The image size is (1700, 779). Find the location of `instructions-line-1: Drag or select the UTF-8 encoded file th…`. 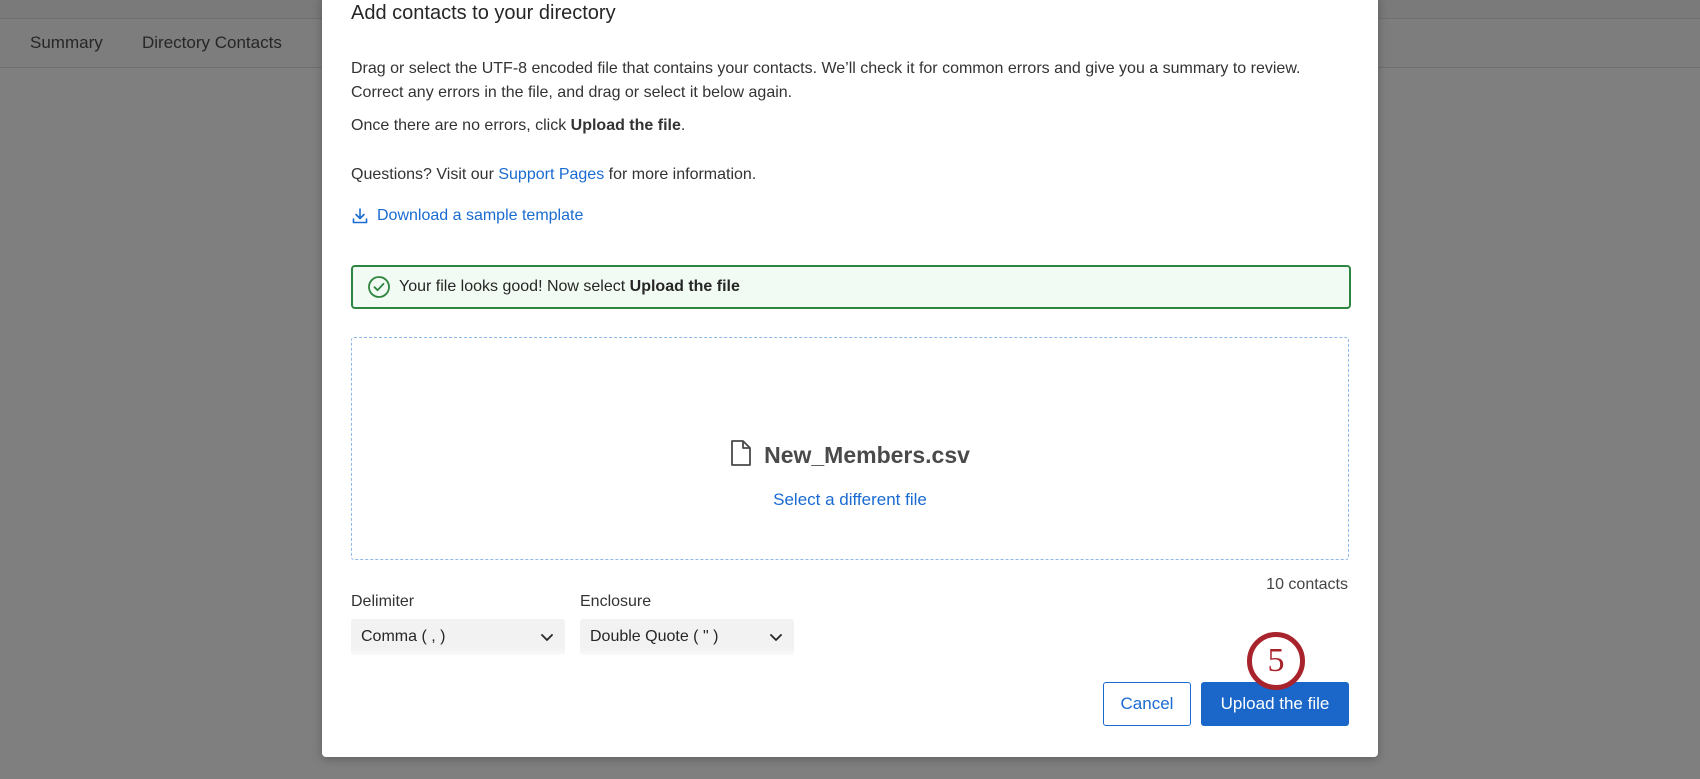

instructions-line-1: Drag or select the UTF-8 encoded file th… is located at coordinates (826, 68).